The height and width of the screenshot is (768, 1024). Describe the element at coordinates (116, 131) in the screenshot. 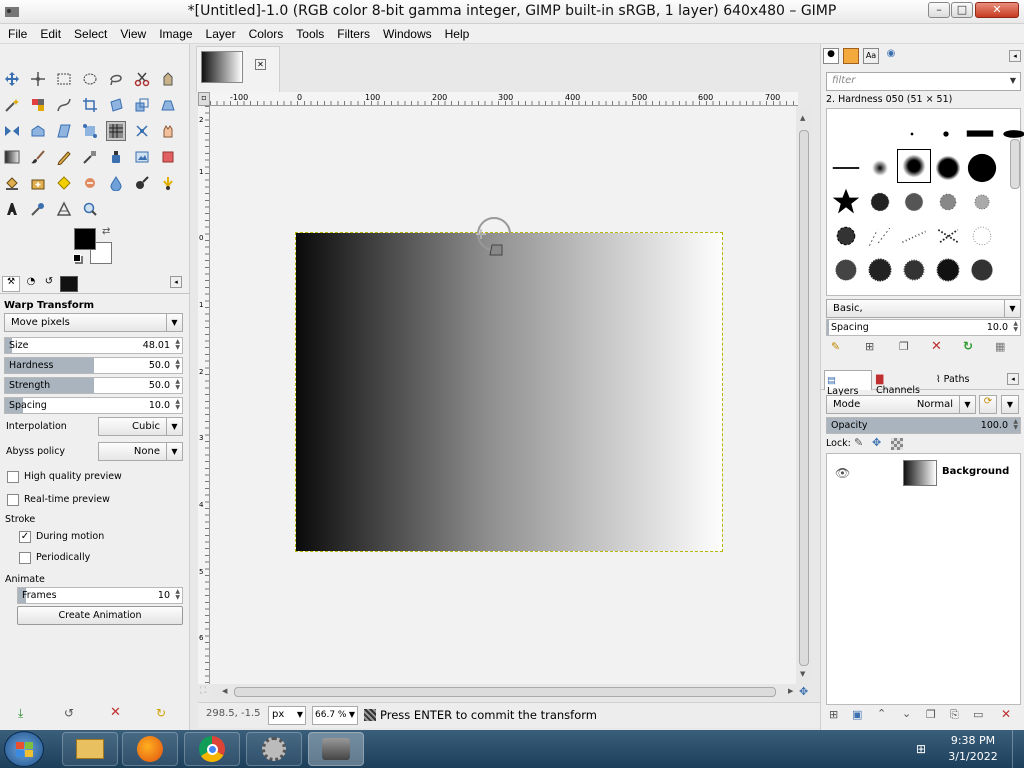

I see `warp-transform-icon` at that location.